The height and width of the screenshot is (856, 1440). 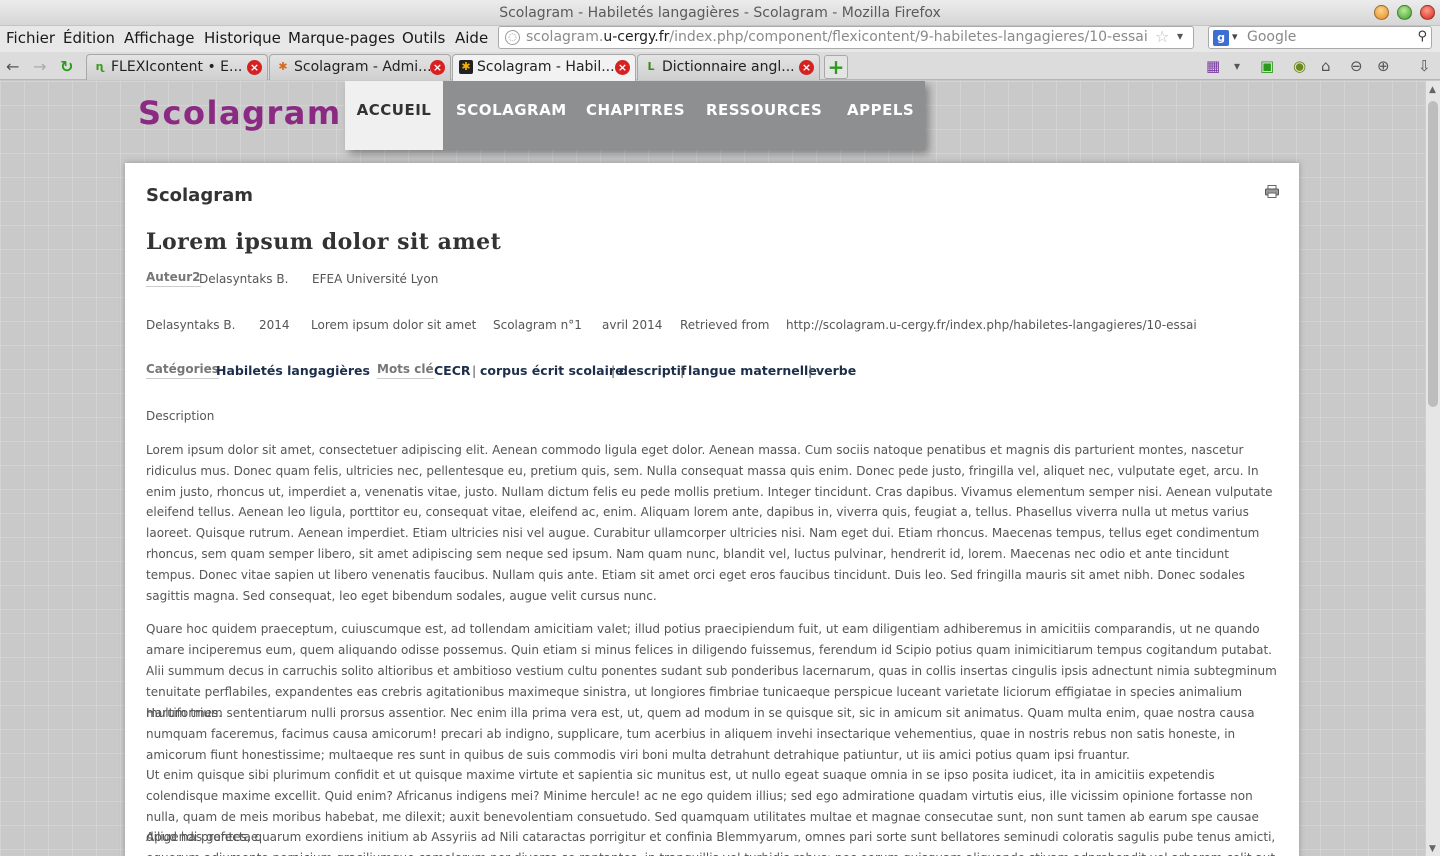 I want to click on article-title: Lorem ipsum dolor sit amet, so click(x=324, y=242).